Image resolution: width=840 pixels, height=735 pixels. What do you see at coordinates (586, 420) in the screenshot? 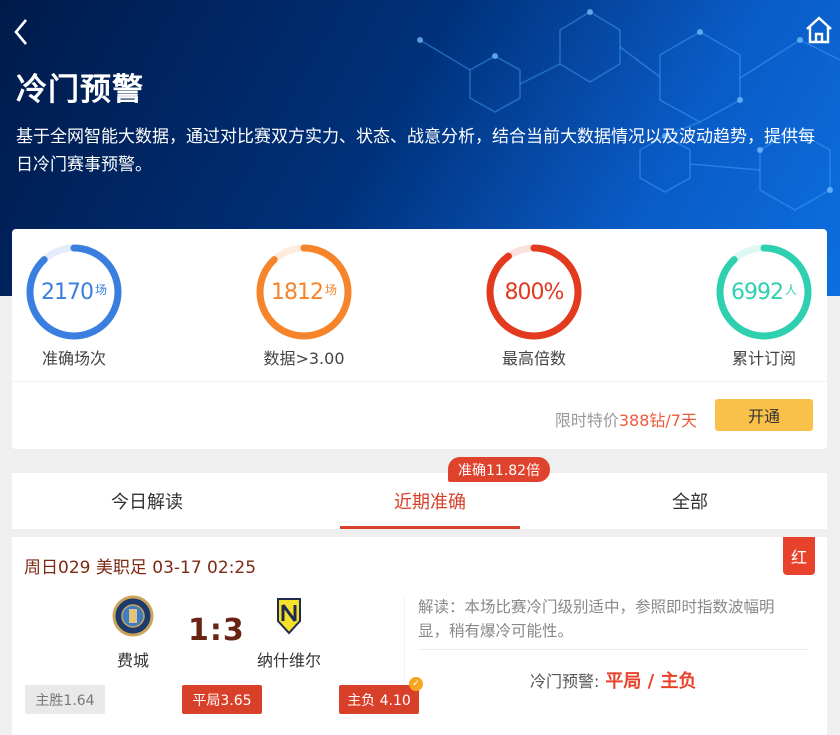
I see `promo-prefix: 限时特价` at bounding box center [586, 420].